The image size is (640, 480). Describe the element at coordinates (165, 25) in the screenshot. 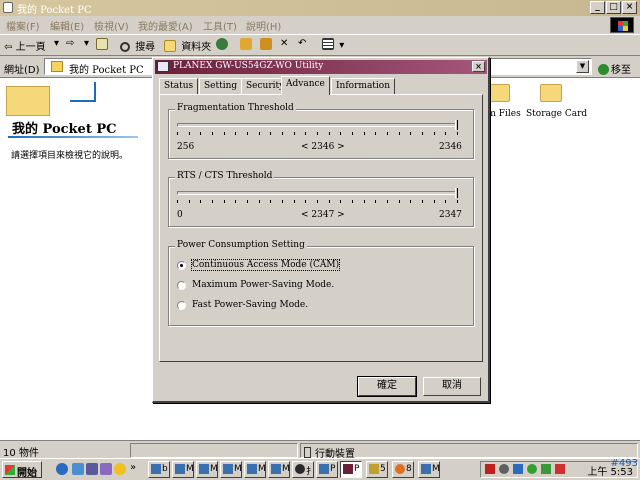

I see `menu-favorites: 我的最愛(A)` at that location.